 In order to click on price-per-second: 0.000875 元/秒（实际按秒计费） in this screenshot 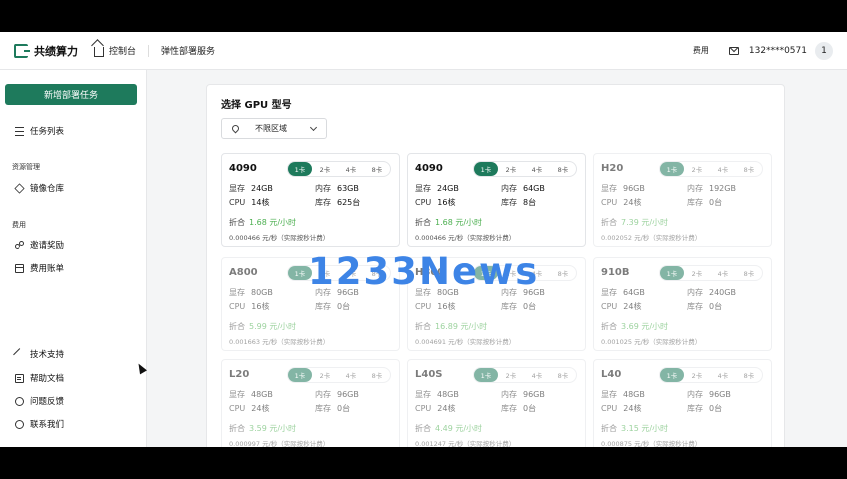, I will do `click(651, 443)`.